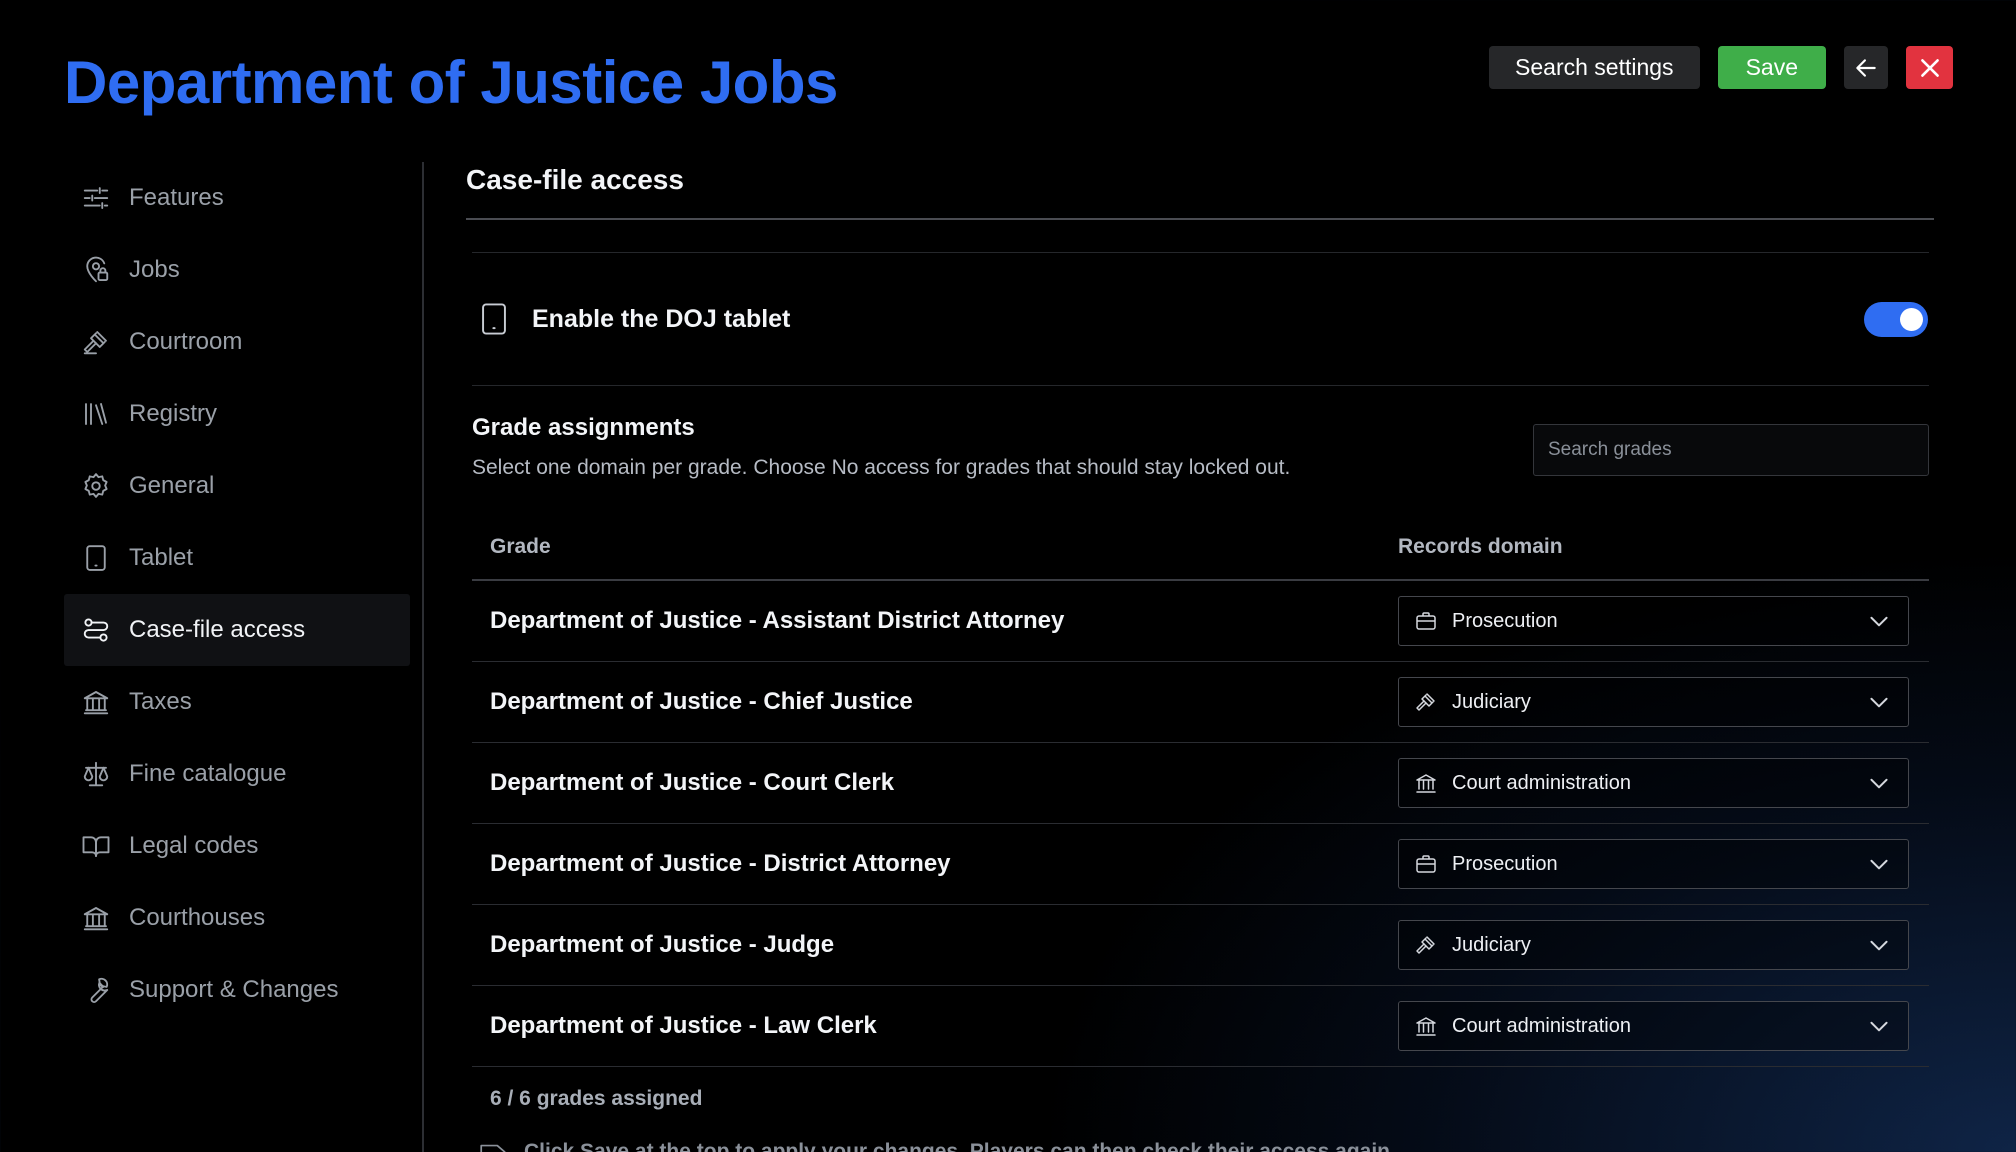 Image resolution: width=2016 pixels, height=1152 pixels. I want to click on sidebar-item-label: Fine catalogue, so click(208, 773).